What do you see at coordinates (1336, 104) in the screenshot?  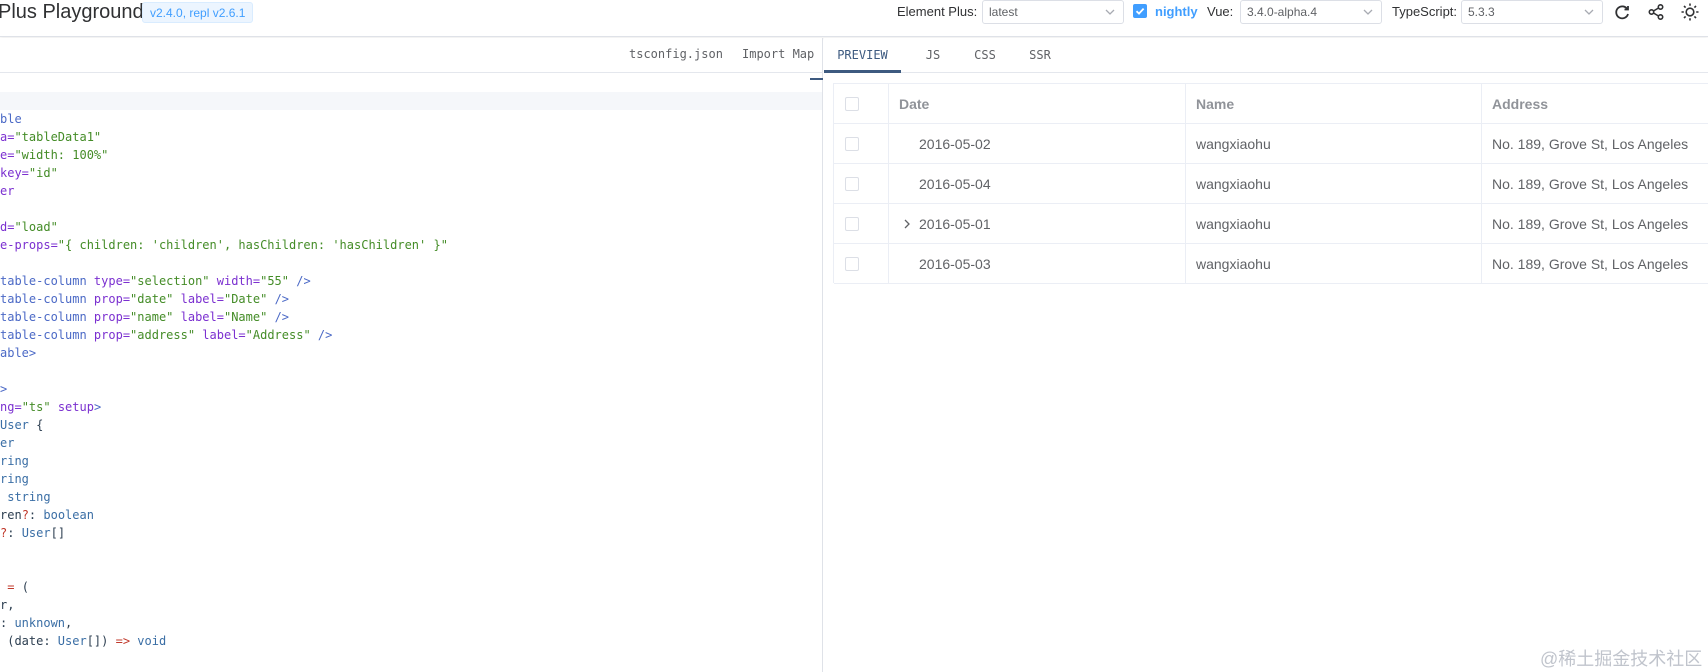 I see `column-header-name: Name` at bounding box center [1336, 104].